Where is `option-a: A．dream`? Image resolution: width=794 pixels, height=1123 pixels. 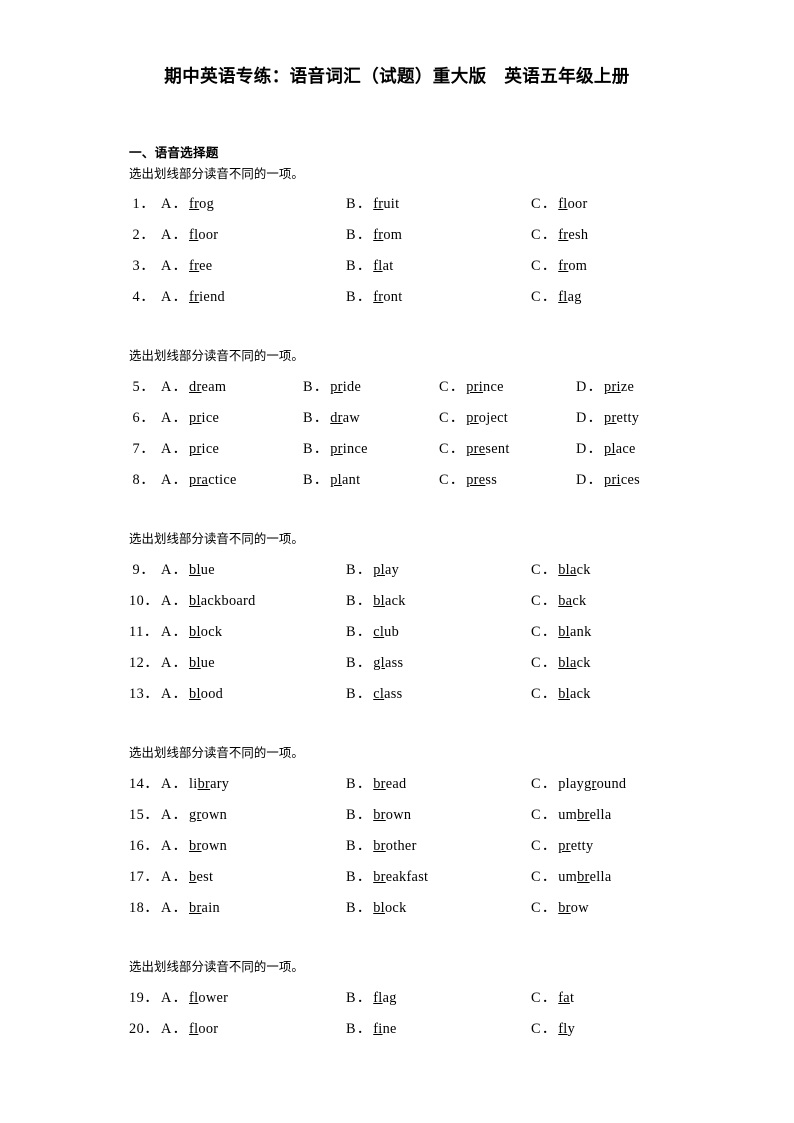 option-a: A．dream is located at coordinates (232, 385).